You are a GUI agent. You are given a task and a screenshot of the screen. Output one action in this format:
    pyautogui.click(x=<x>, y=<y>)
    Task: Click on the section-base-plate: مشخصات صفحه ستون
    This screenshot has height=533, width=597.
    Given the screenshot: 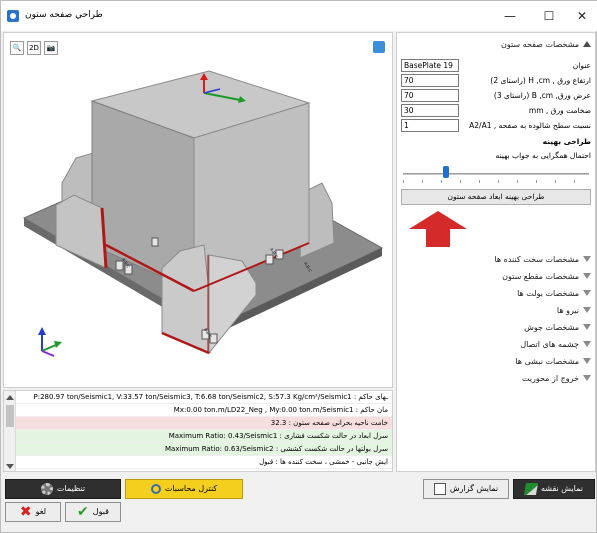 What is the action you would take?
    pyautogui.click(x=496, y=45)
    